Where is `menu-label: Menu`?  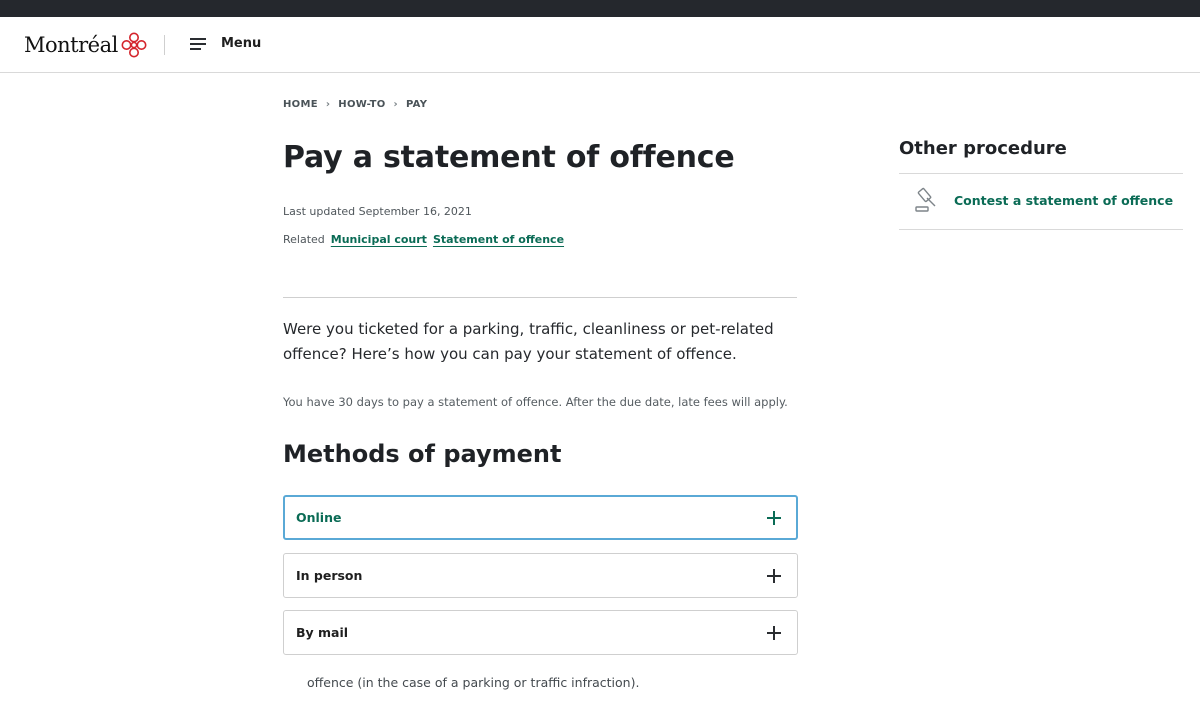
menu-label: Menu is located at coordinates (241, 43).